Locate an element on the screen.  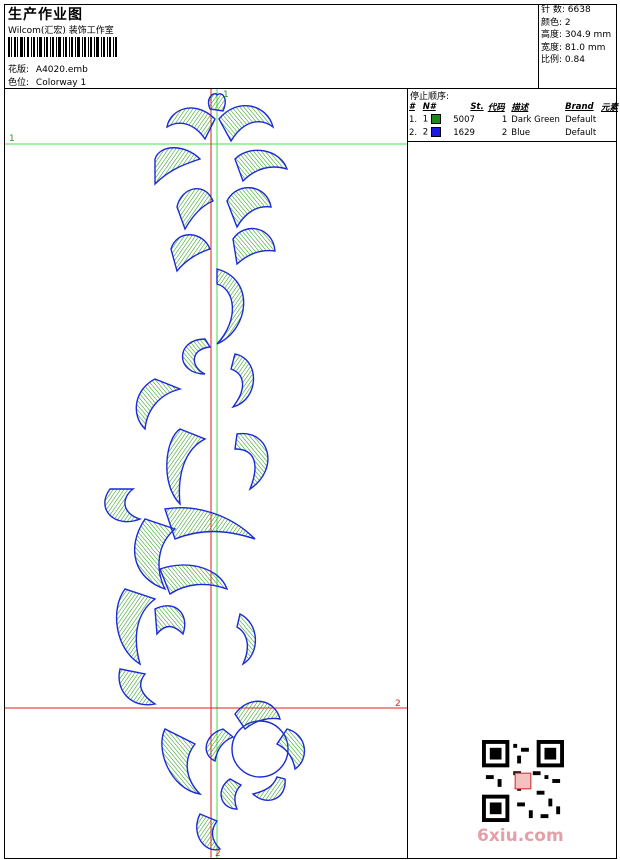
col-index: # is located at coordinates (412, 106).